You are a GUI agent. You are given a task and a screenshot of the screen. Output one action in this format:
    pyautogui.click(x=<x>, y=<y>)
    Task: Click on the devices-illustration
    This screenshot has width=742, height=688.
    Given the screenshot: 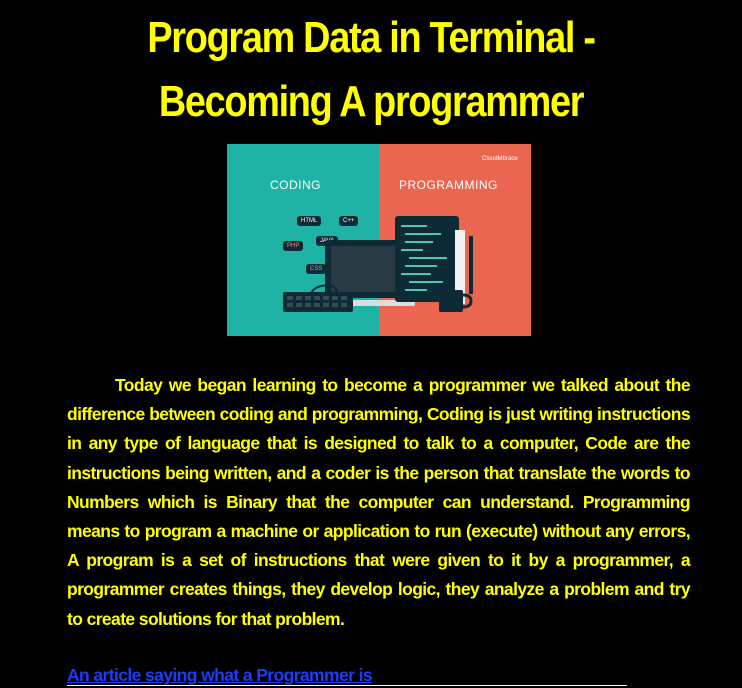 What is the action you would take?
    pyautogui.click(x=378, y=264)
    